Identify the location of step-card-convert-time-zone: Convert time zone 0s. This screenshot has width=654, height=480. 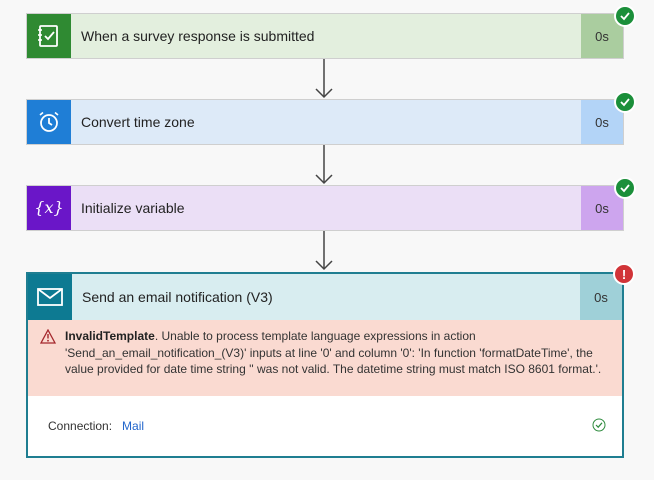
(325, 122).